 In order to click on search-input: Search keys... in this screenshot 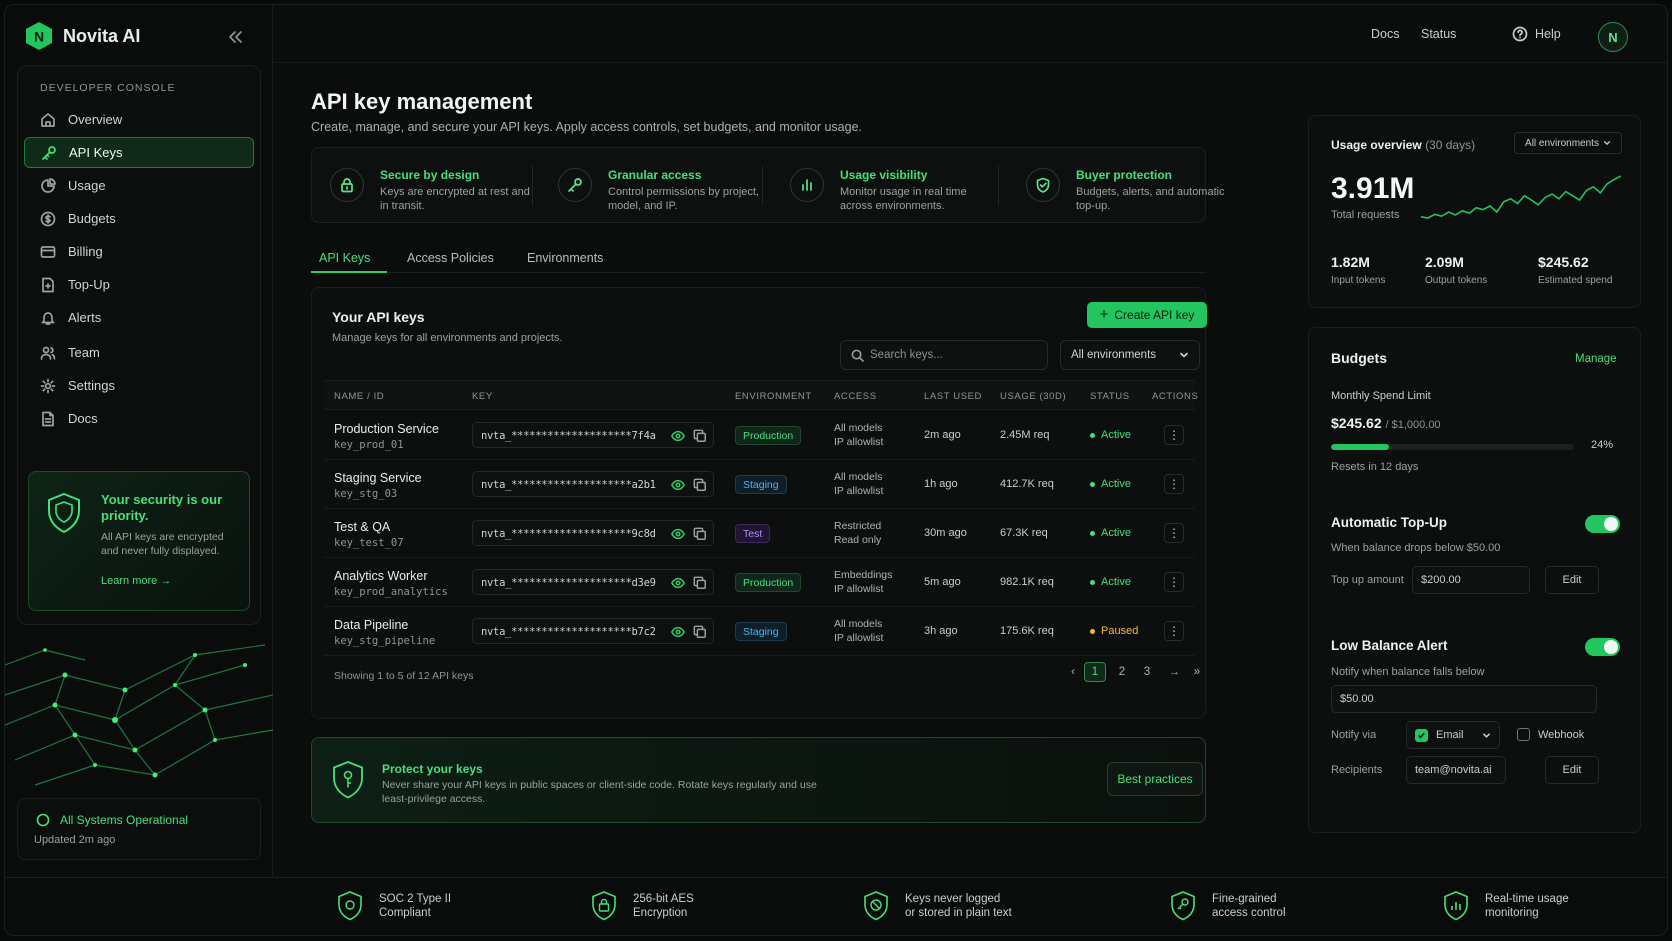, I will do `click(944, 355)`.